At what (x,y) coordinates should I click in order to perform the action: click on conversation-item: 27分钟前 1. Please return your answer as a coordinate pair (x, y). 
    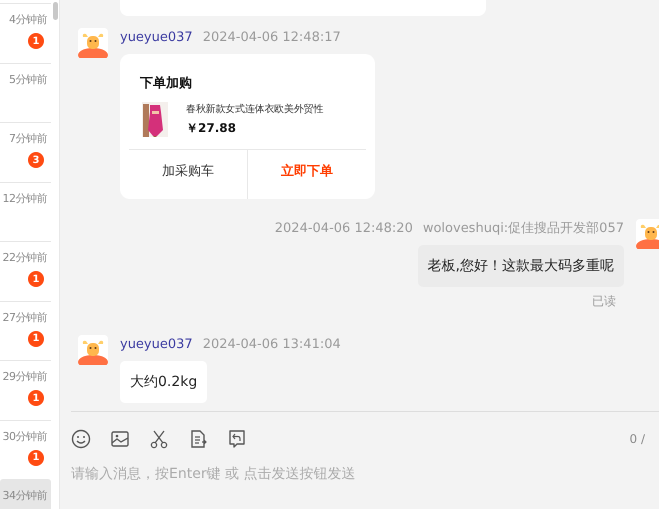
    Looking at the image, I should click on (25, 330).